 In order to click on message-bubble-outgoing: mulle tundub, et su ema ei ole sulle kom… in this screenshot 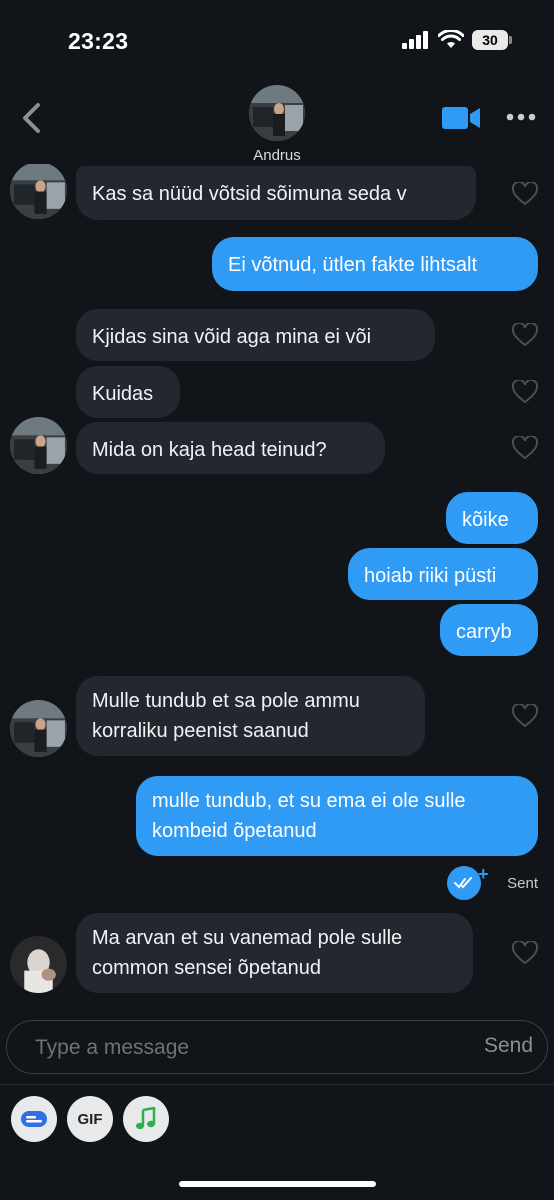, I will do `click(337, 816)`.